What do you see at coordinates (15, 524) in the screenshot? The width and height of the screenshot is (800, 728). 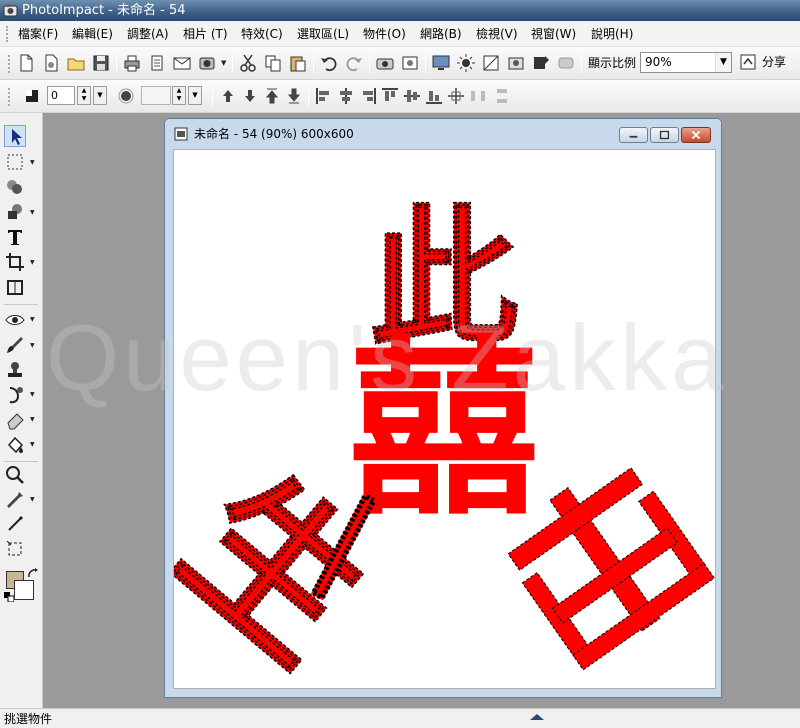 I see `line-tool-icon` at bounding box center [15, 524].